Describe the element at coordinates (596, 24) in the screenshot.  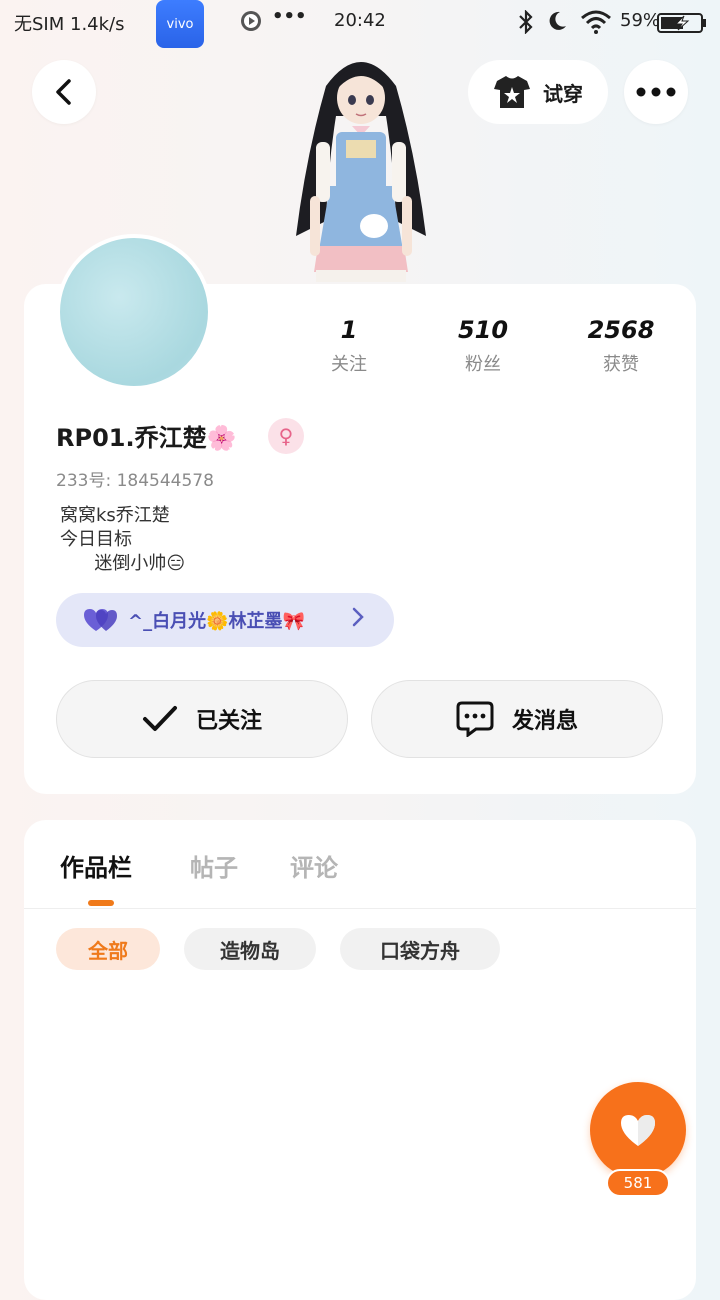
I see `wifi-icon` at that location.